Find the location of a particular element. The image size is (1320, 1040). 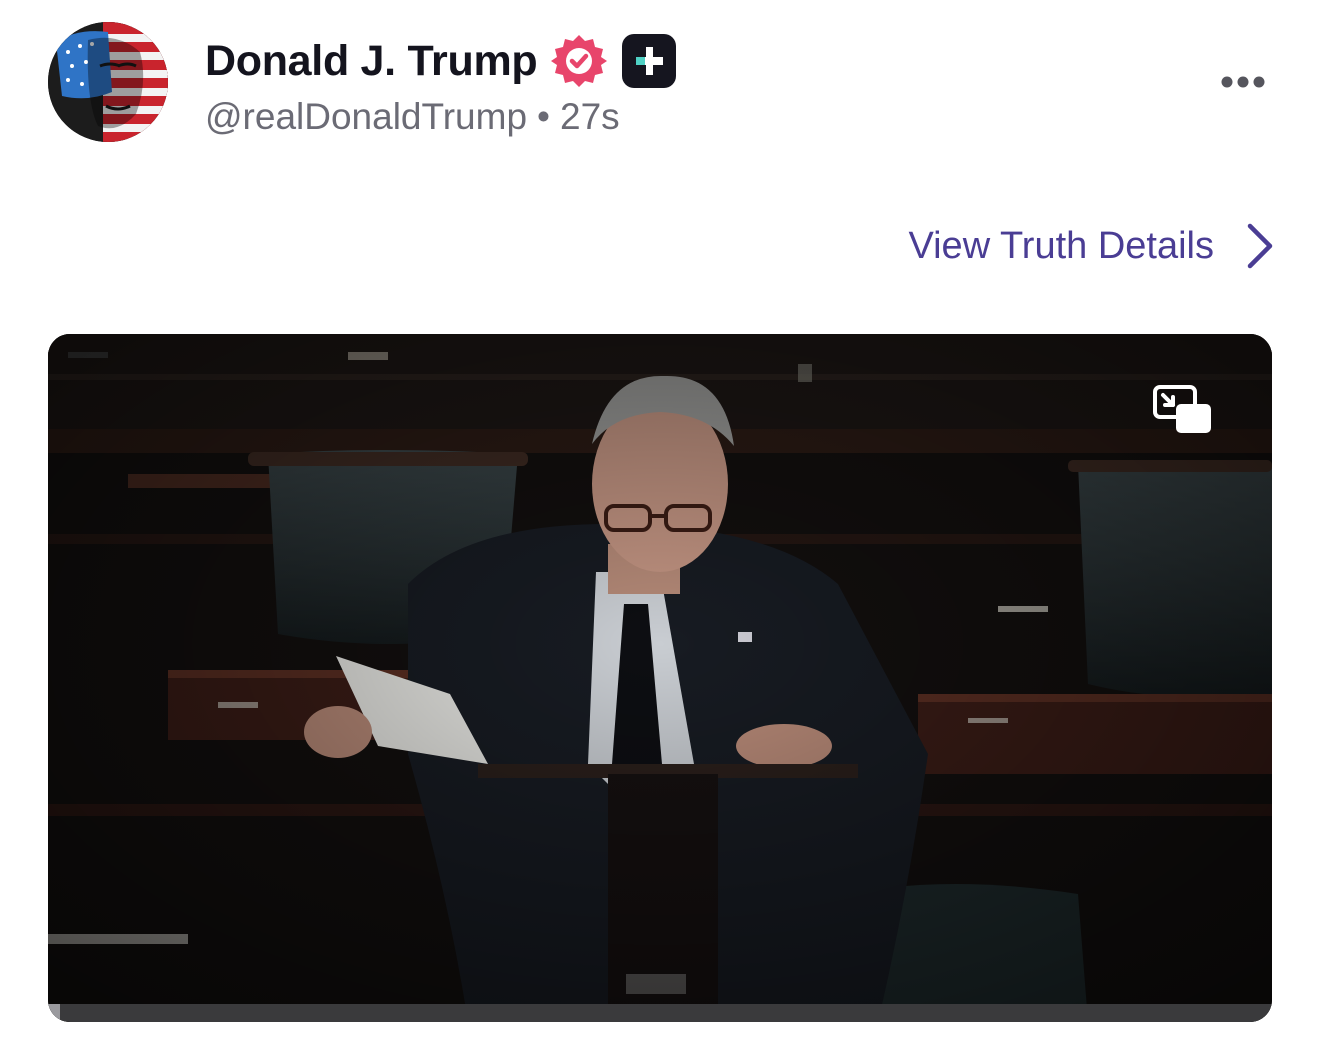

more-options-button is located at coordinates (1243, 82).